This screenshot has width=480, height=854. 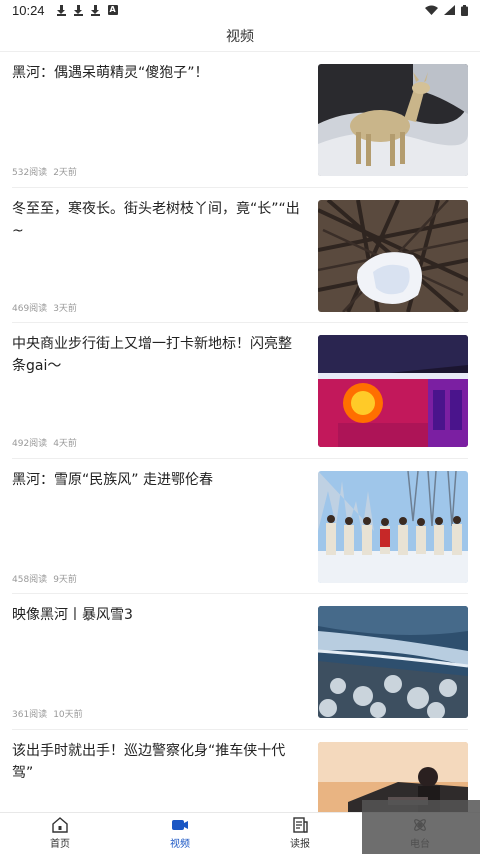 What do you see at coordinates (180, 833) in the screenshot?
I see `tab-video: 视频` at bounding box center [180, 833].